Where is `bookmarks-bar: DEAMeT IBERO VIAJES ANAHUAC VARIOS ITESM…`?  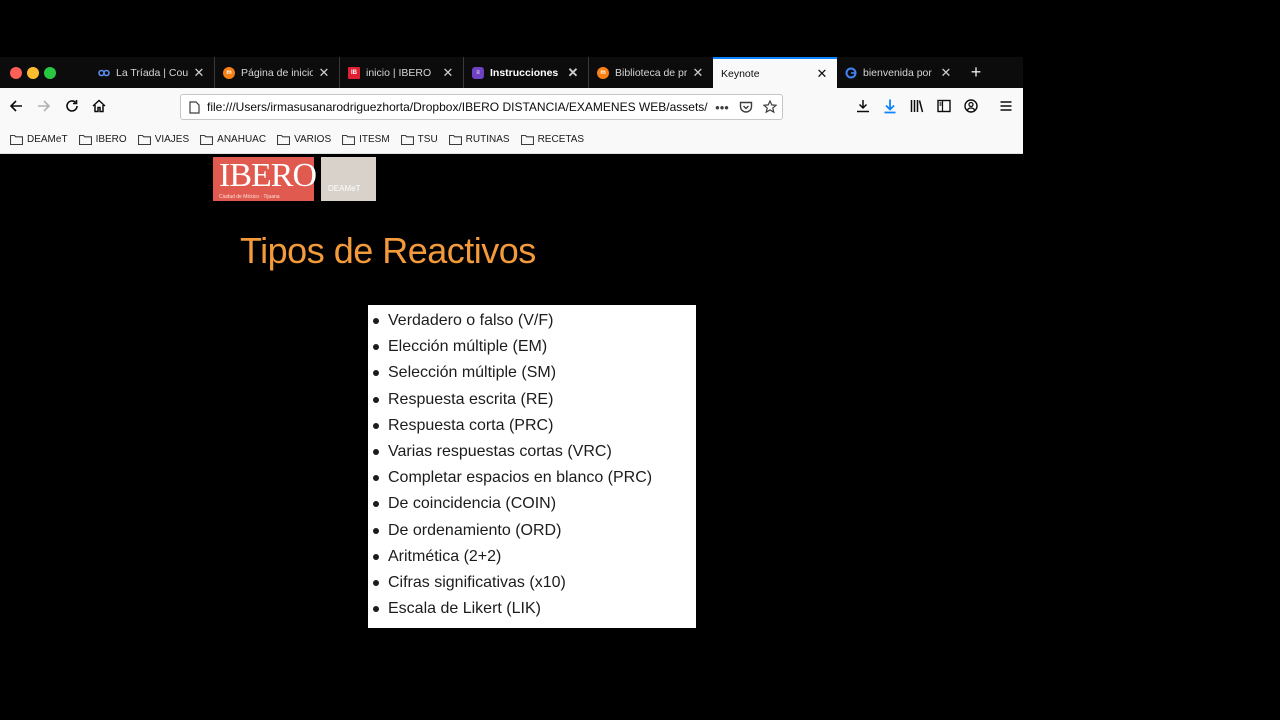
bookmarks-bar: DEAMeT IBERO VIAJES ANAHUAC VARIOS ITESM… is located at coordinates (511, 139).